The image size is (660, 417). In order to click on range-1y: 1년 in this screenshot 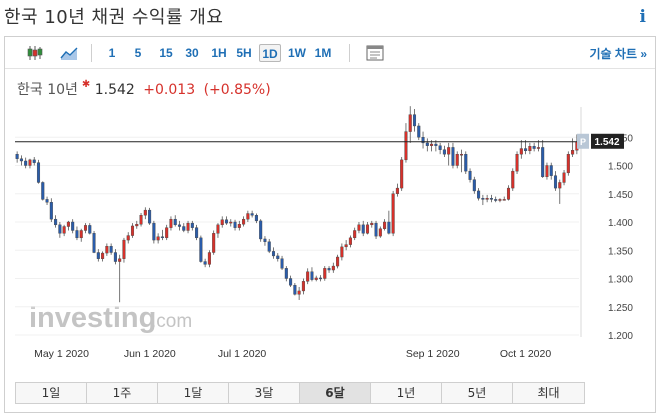, I will do `click(406, 393)`.